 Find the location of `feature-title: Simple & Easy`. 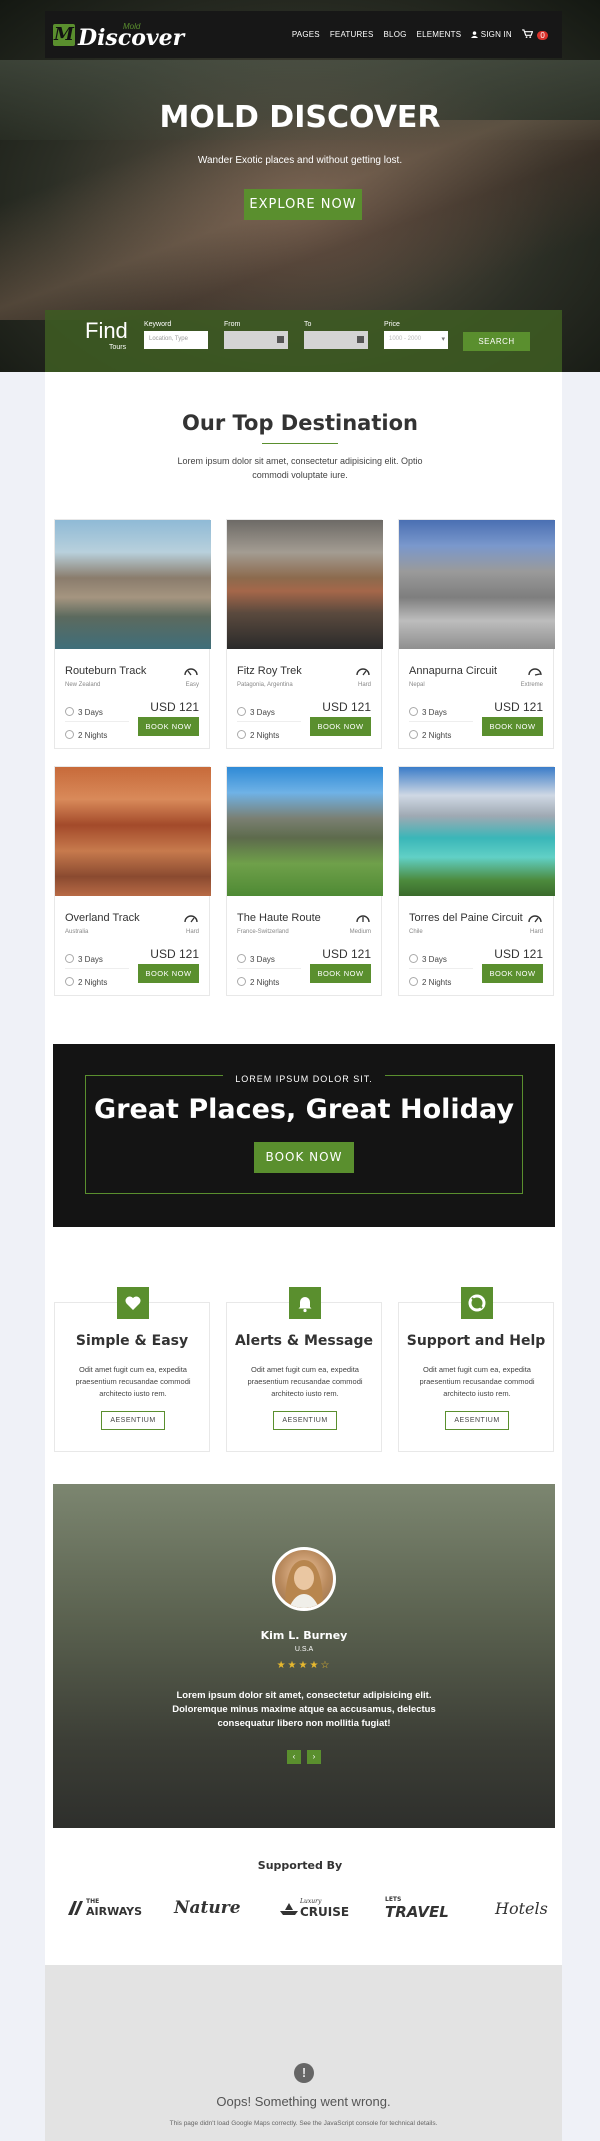

feature-title: Simple & Easy is located at coordinates (132, 1341).